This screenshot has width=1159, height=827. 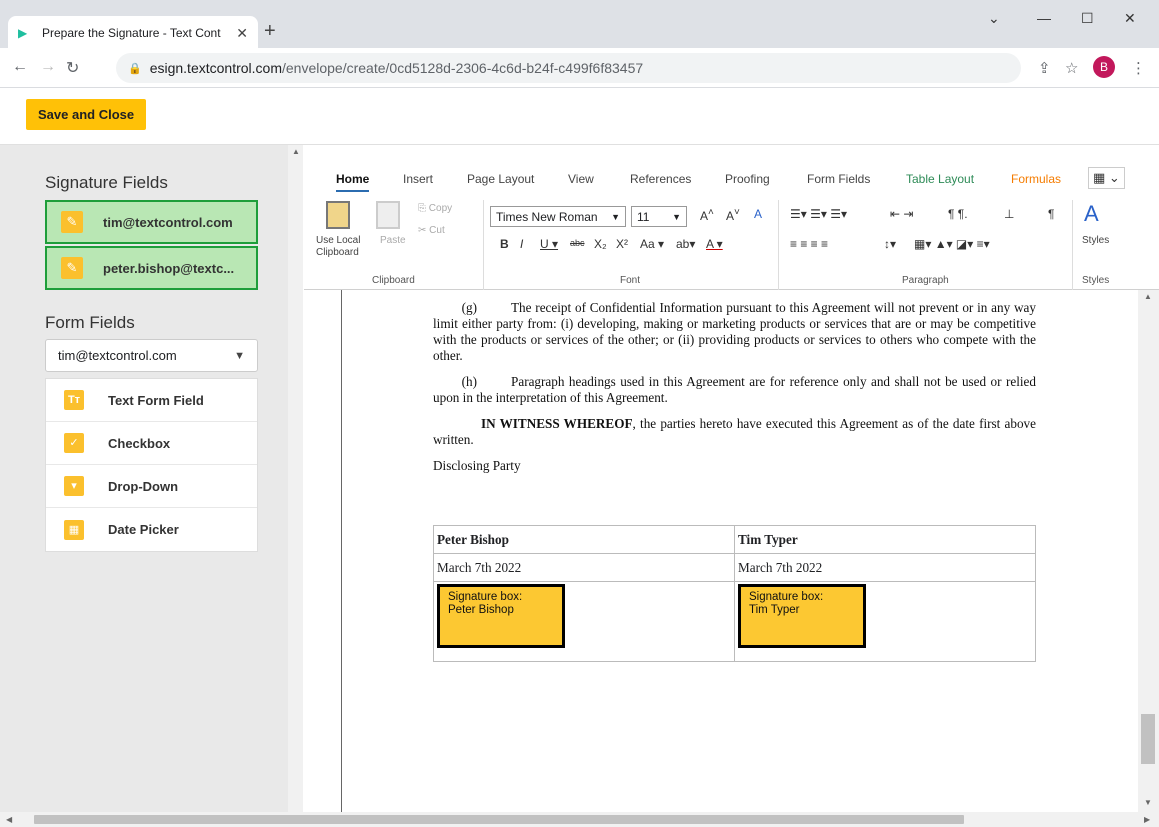 I want to click on tab-view: View, so click(x=581, y=179).